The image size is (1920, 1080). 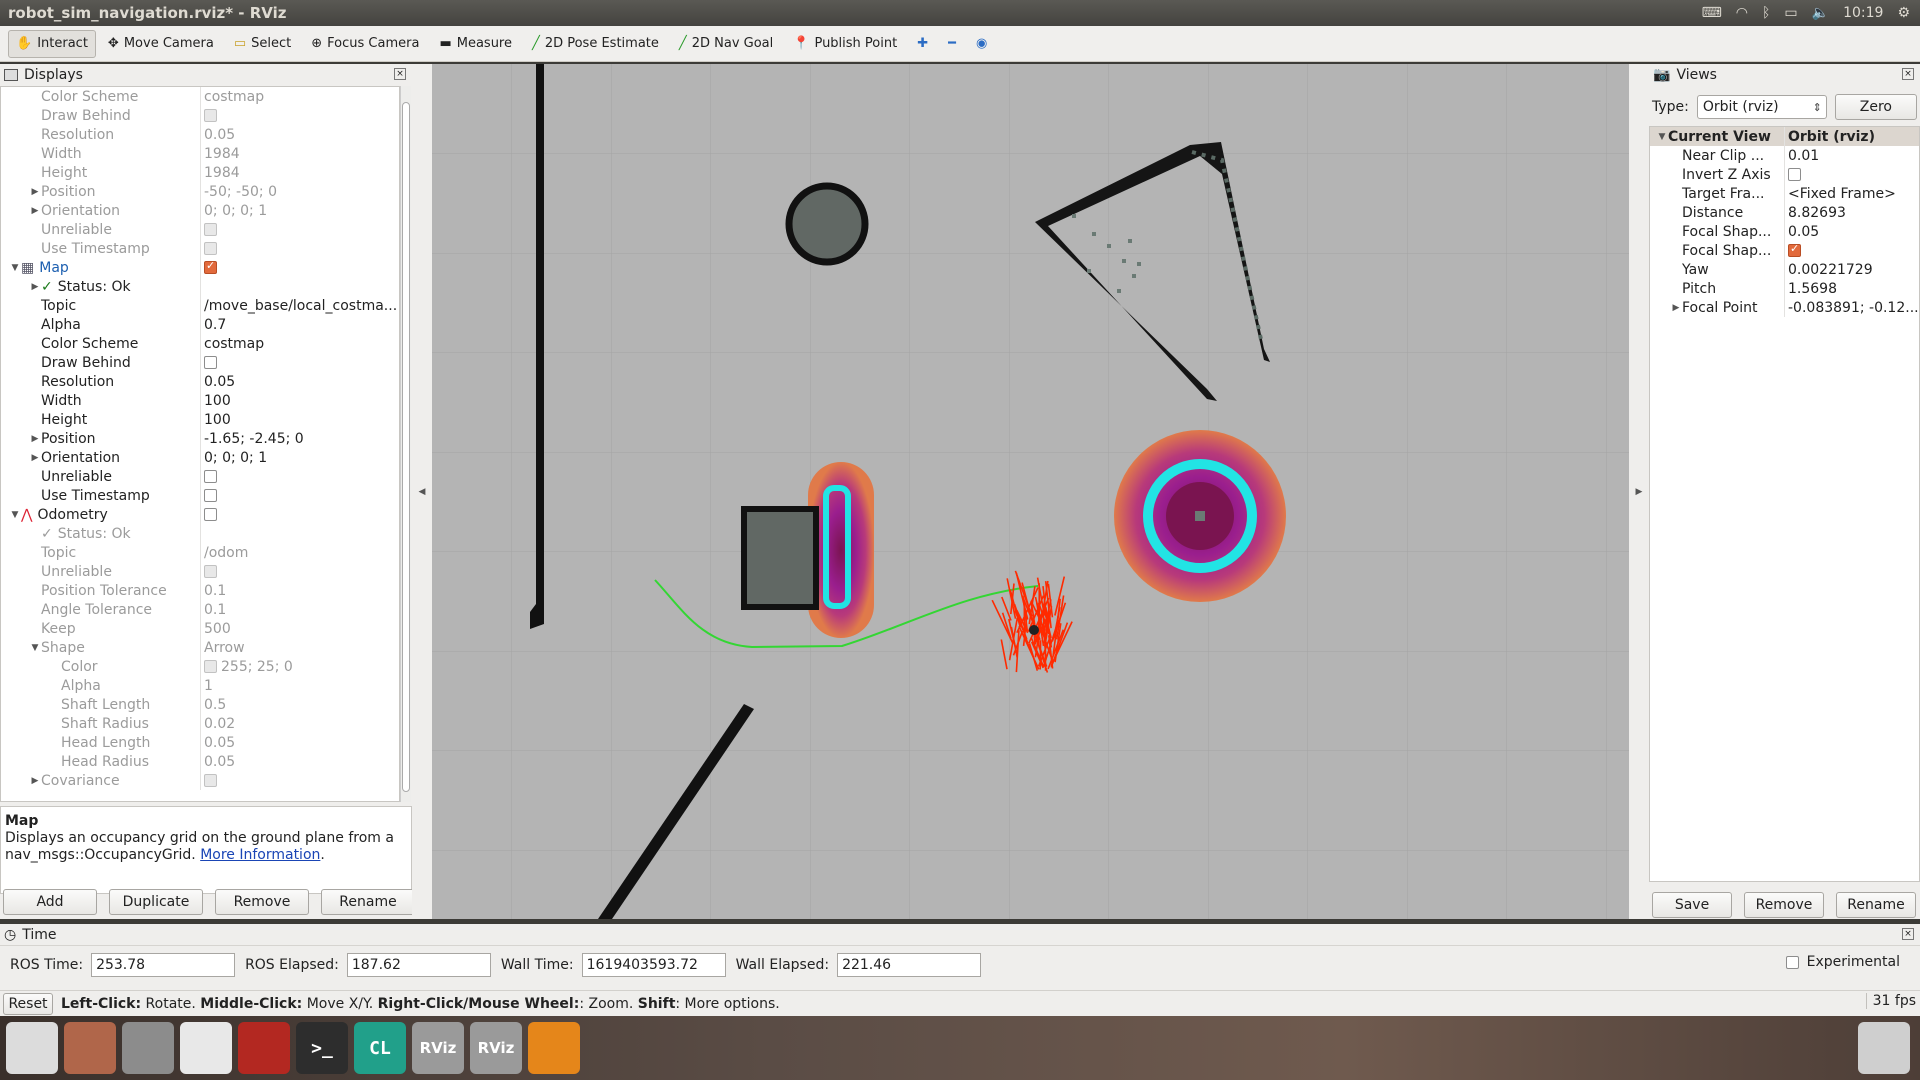 I want to click on display-property-row: ▶ Covariance, so click(x=200, y=780).